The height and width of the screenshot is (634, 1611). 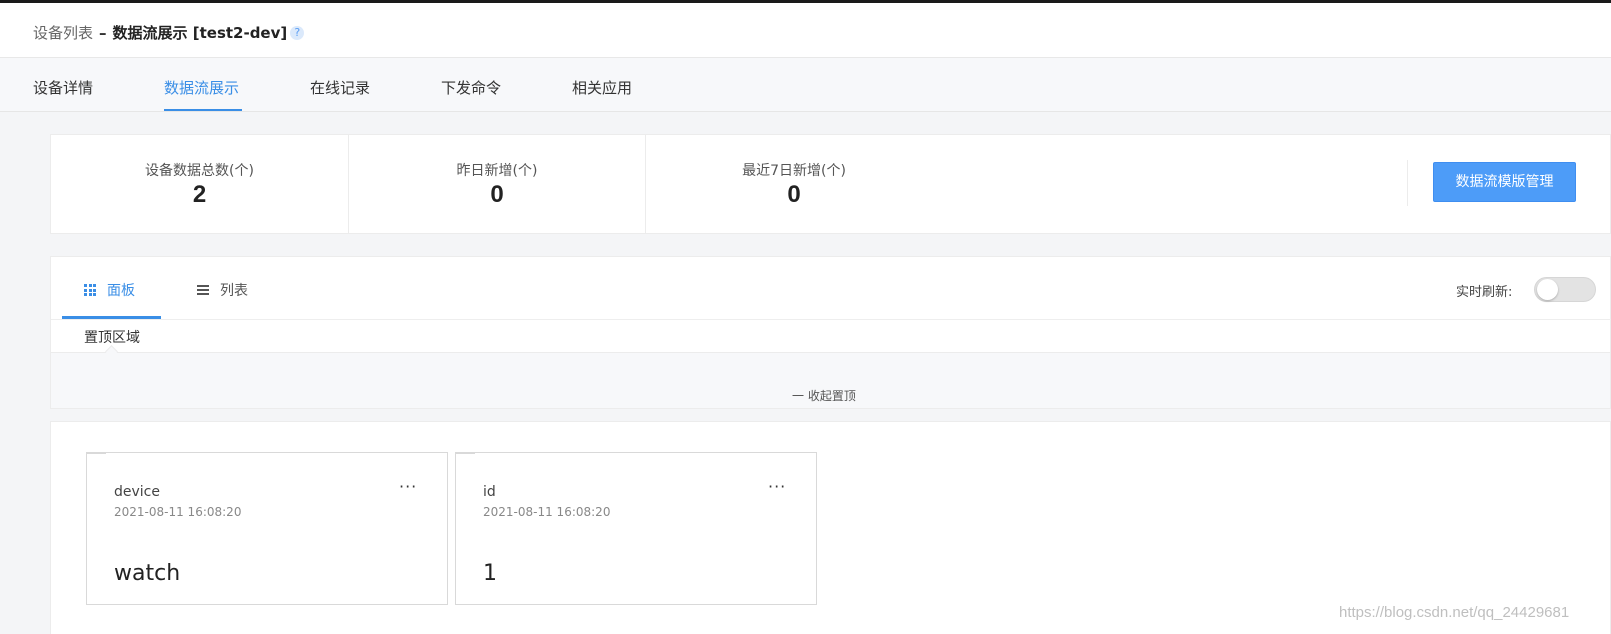 I want to click on stat-yesterday-label: 昨日新增(个), so click(x=497, y=171).